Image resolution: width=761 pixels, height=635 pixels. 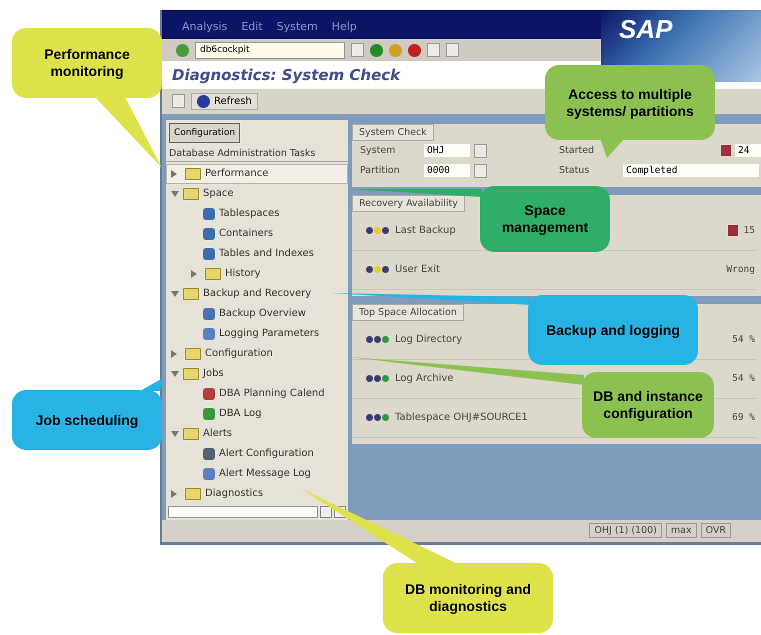 I want to click on row-label: Log Directory, so click(x=428, y=340).